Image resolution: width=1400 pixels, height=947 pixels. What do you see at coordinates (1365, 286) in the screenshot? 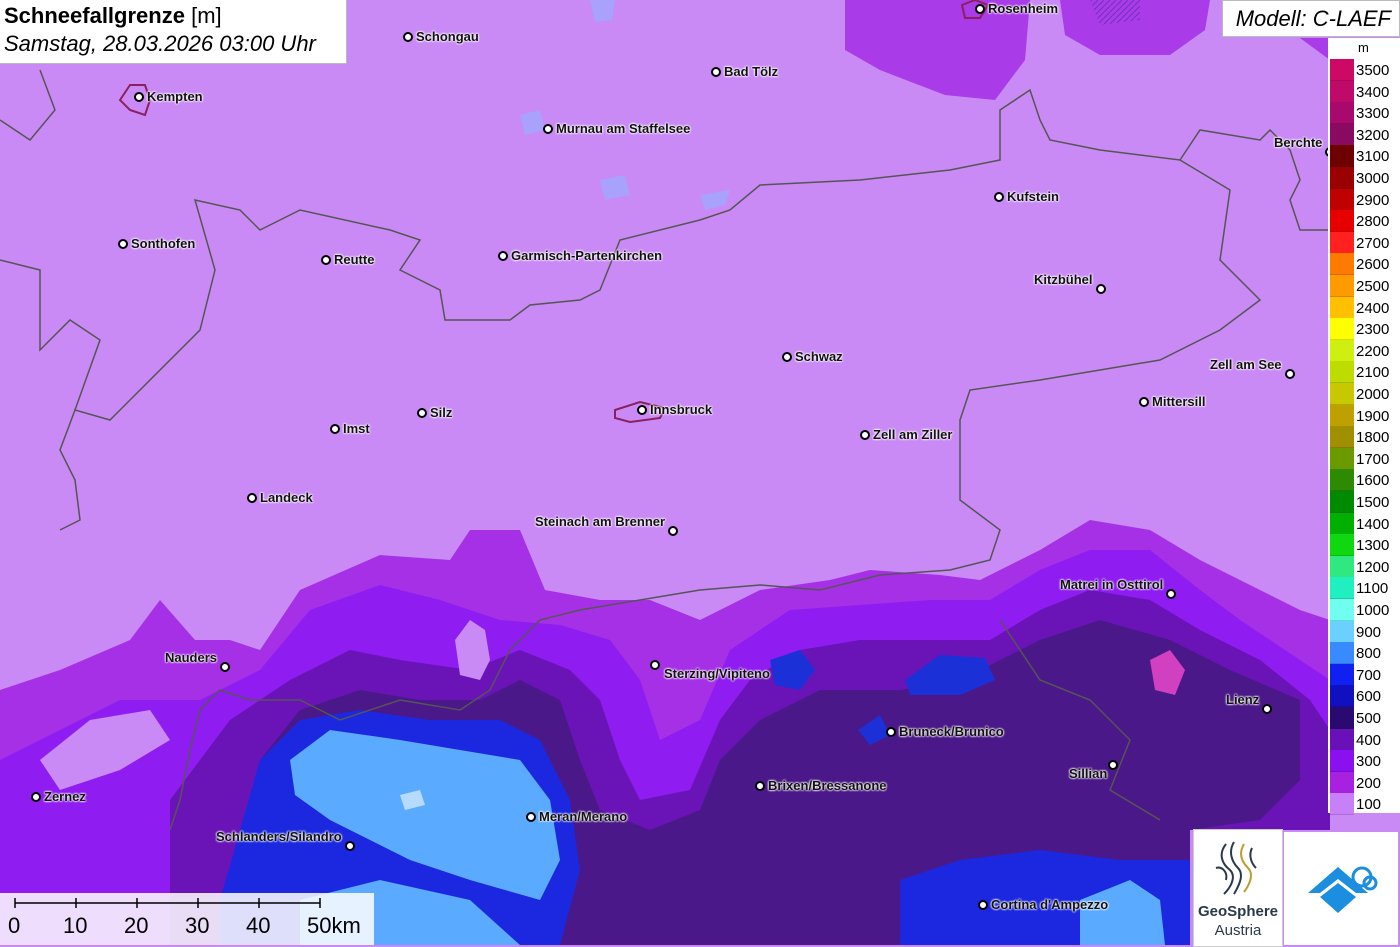
I see `legend-entry: 2500` at bounding box center [1365, 286].